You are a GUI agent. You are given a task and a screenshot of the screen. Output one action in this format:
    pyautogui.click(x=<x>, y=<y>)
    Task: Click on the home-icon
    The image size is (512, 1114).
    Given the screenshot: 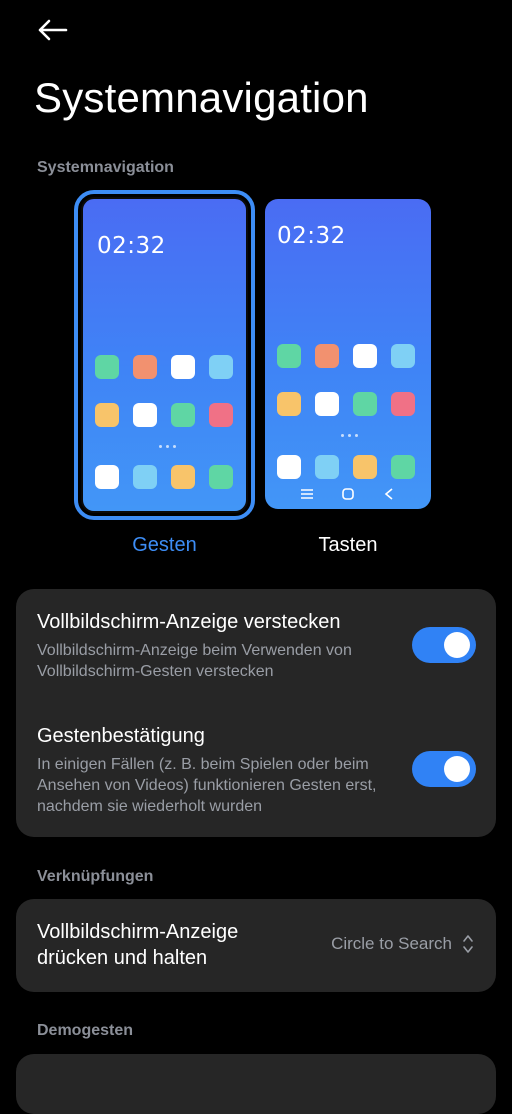 What is the action you would take?
    pyautogui.click(x=348, y=494)
    